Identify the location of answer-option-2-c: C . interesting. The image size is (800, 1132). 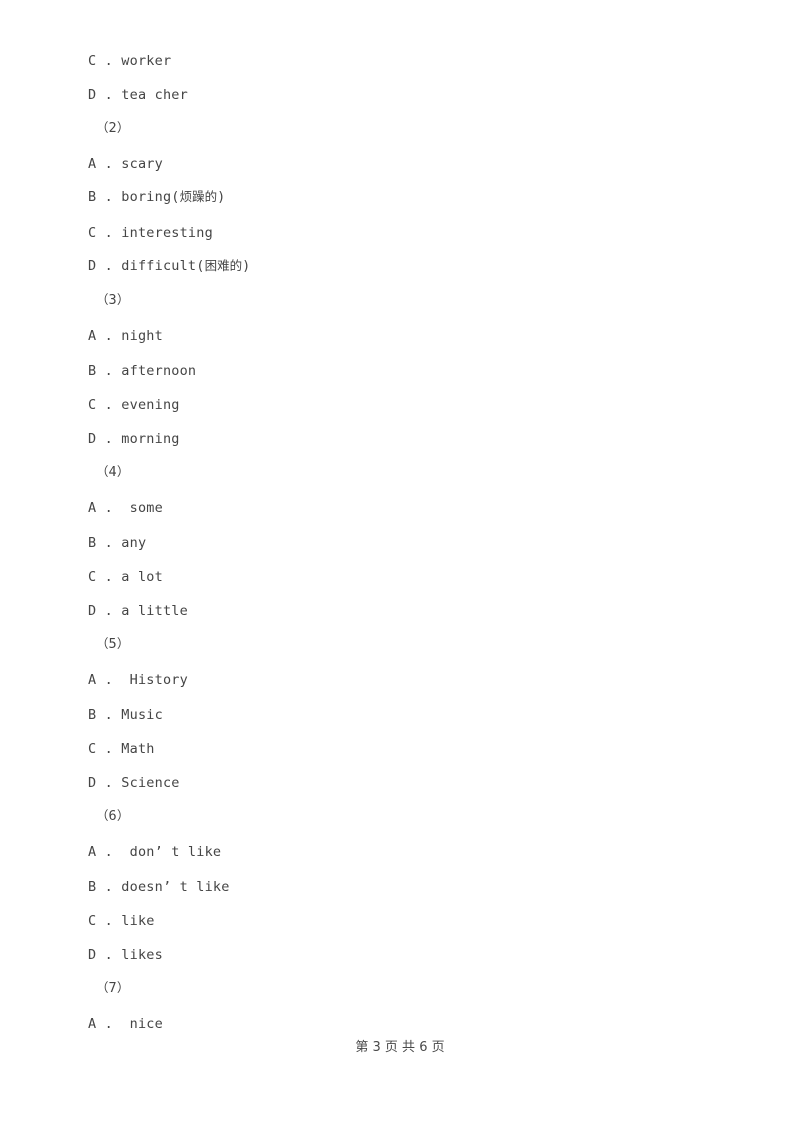
(150, 233).